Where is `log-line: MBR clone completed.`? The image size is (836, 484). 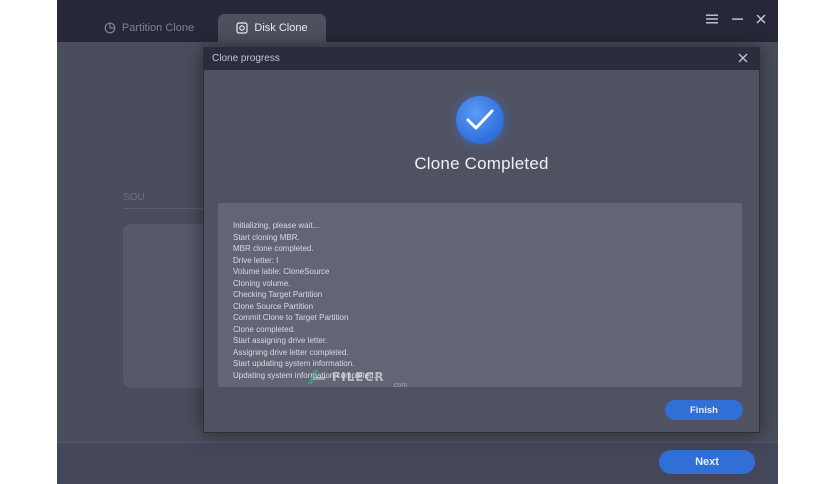
log-line: MBR clone completed. is located at coordinates (273, 248).